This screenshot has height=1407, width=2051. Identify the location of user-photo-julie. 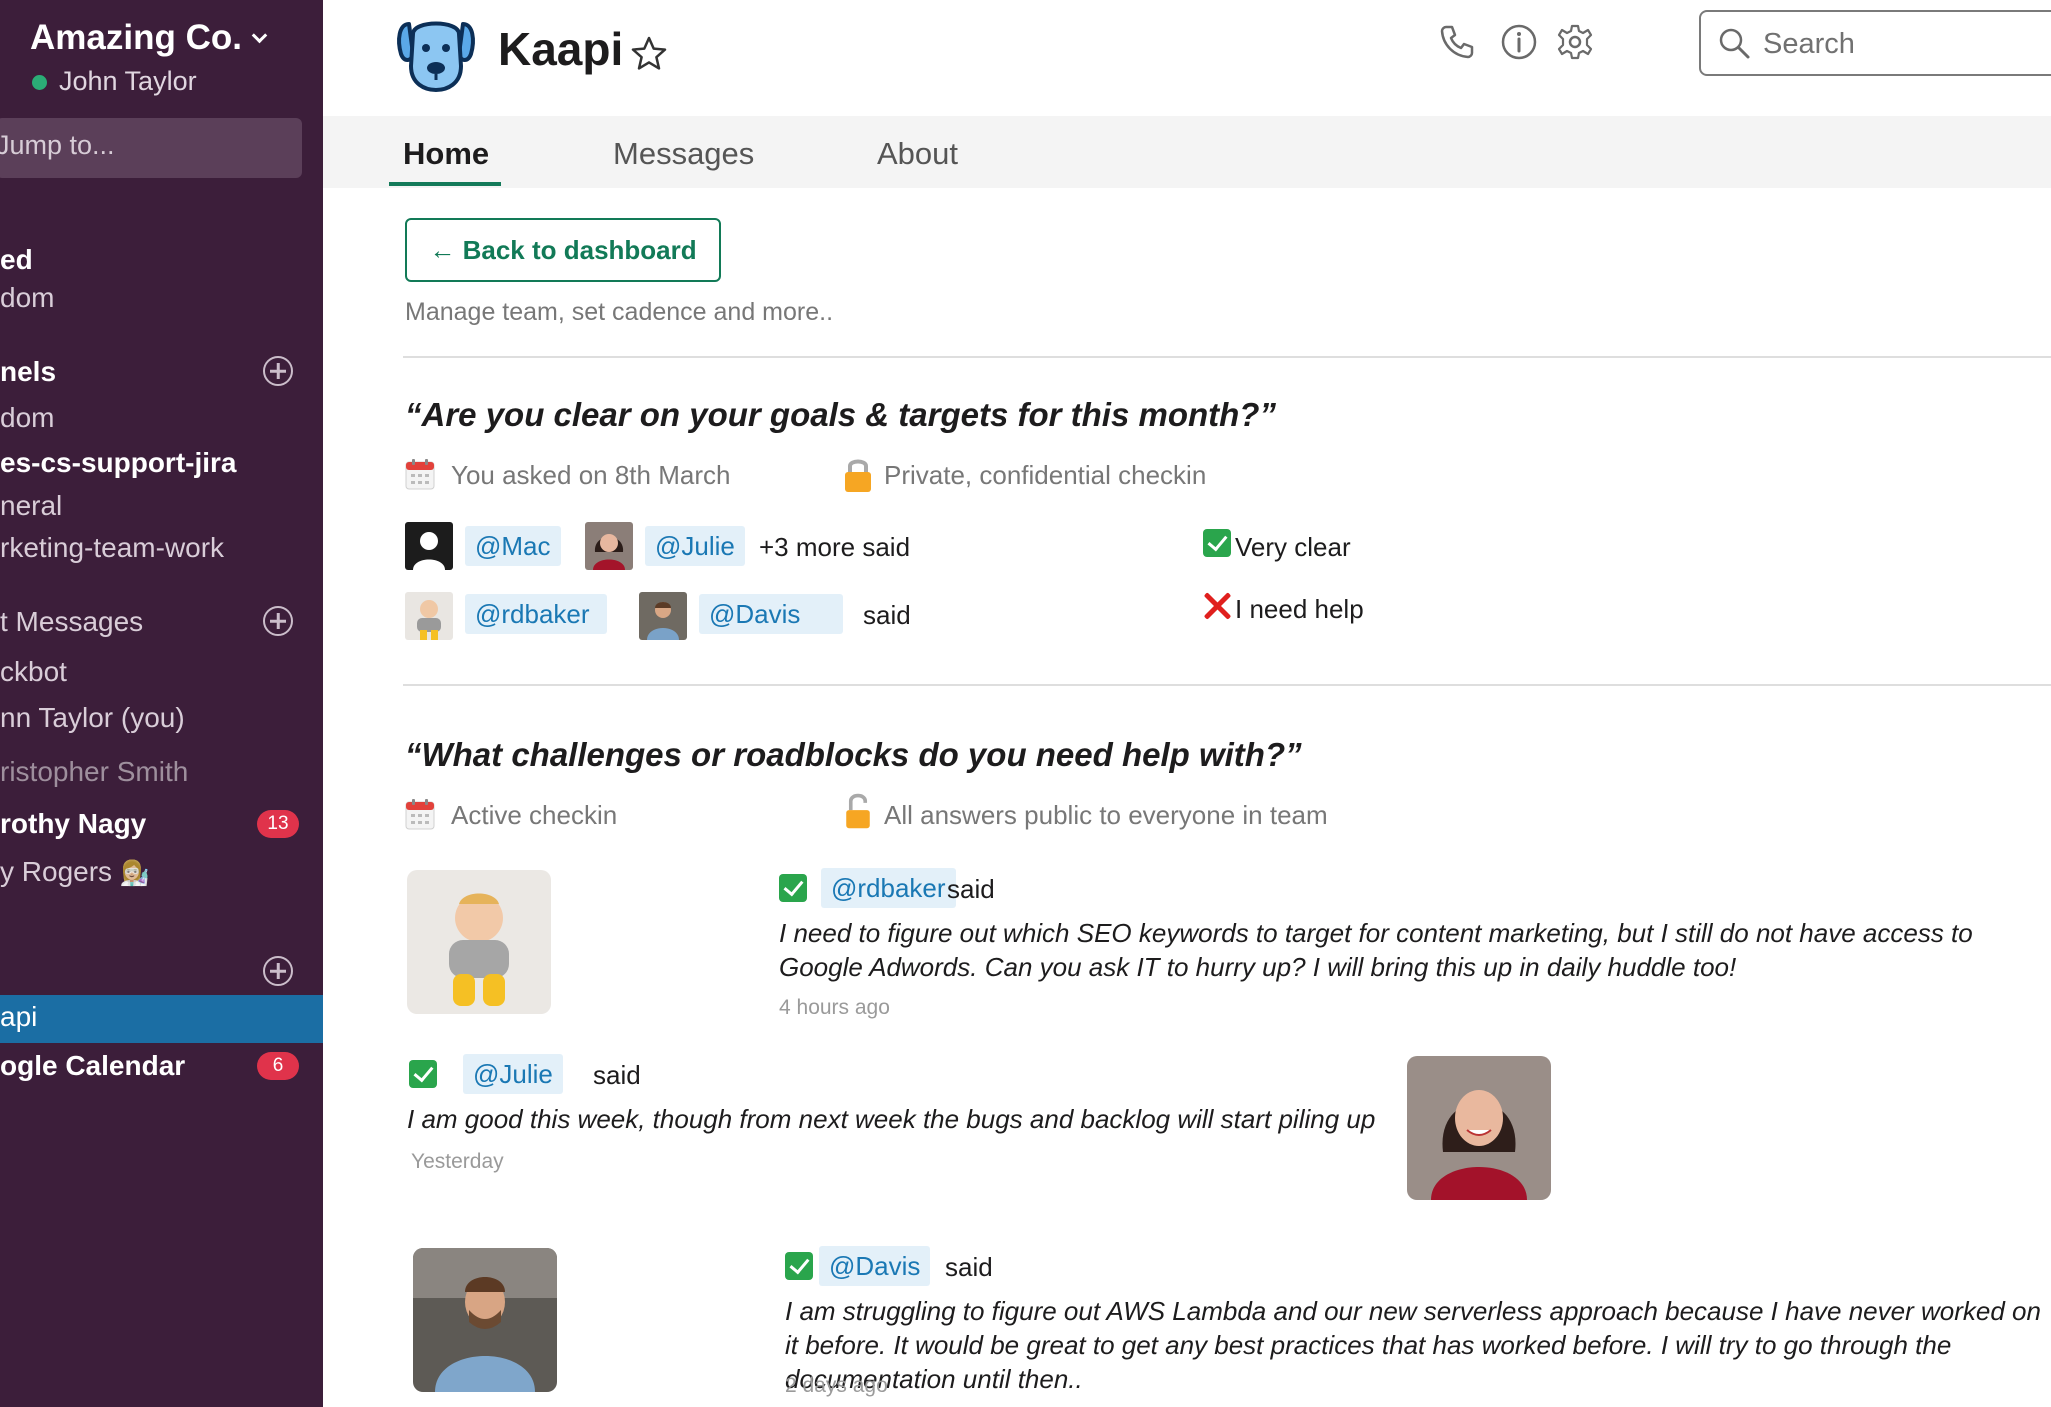
(1479, 1128).